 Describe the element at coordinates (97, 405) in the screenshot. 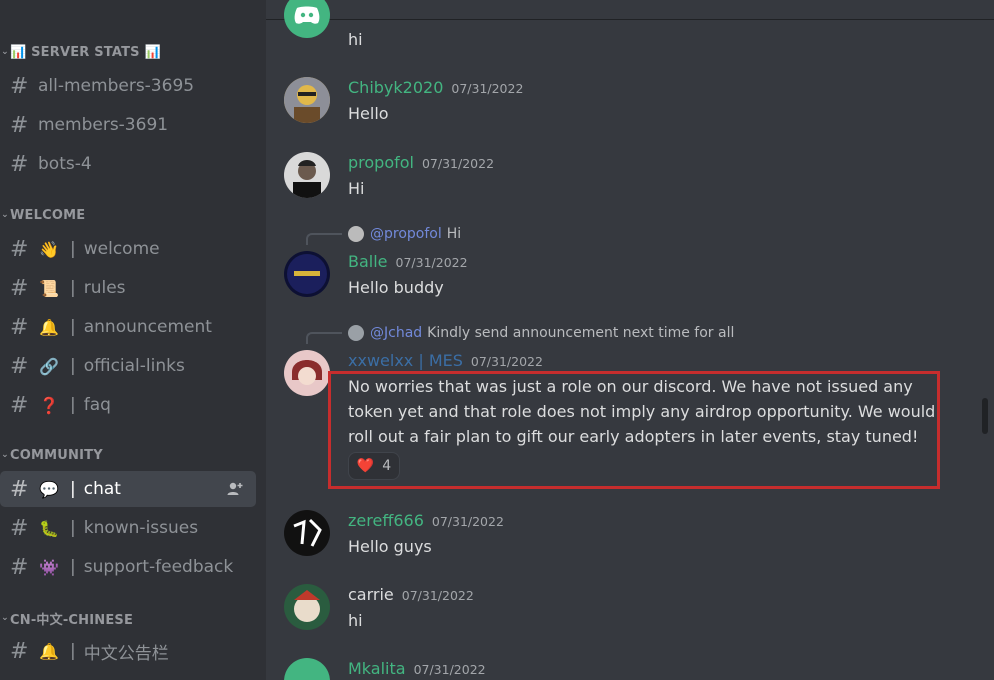

I see `channel-name: faq` at that location.